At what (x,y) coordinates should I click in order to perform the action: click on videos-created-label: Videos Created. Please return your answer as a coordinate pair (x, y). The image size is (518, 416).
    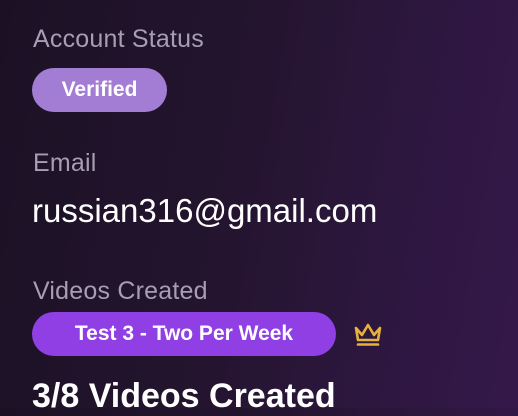
    Looking at the image, I should click on (120, 291).